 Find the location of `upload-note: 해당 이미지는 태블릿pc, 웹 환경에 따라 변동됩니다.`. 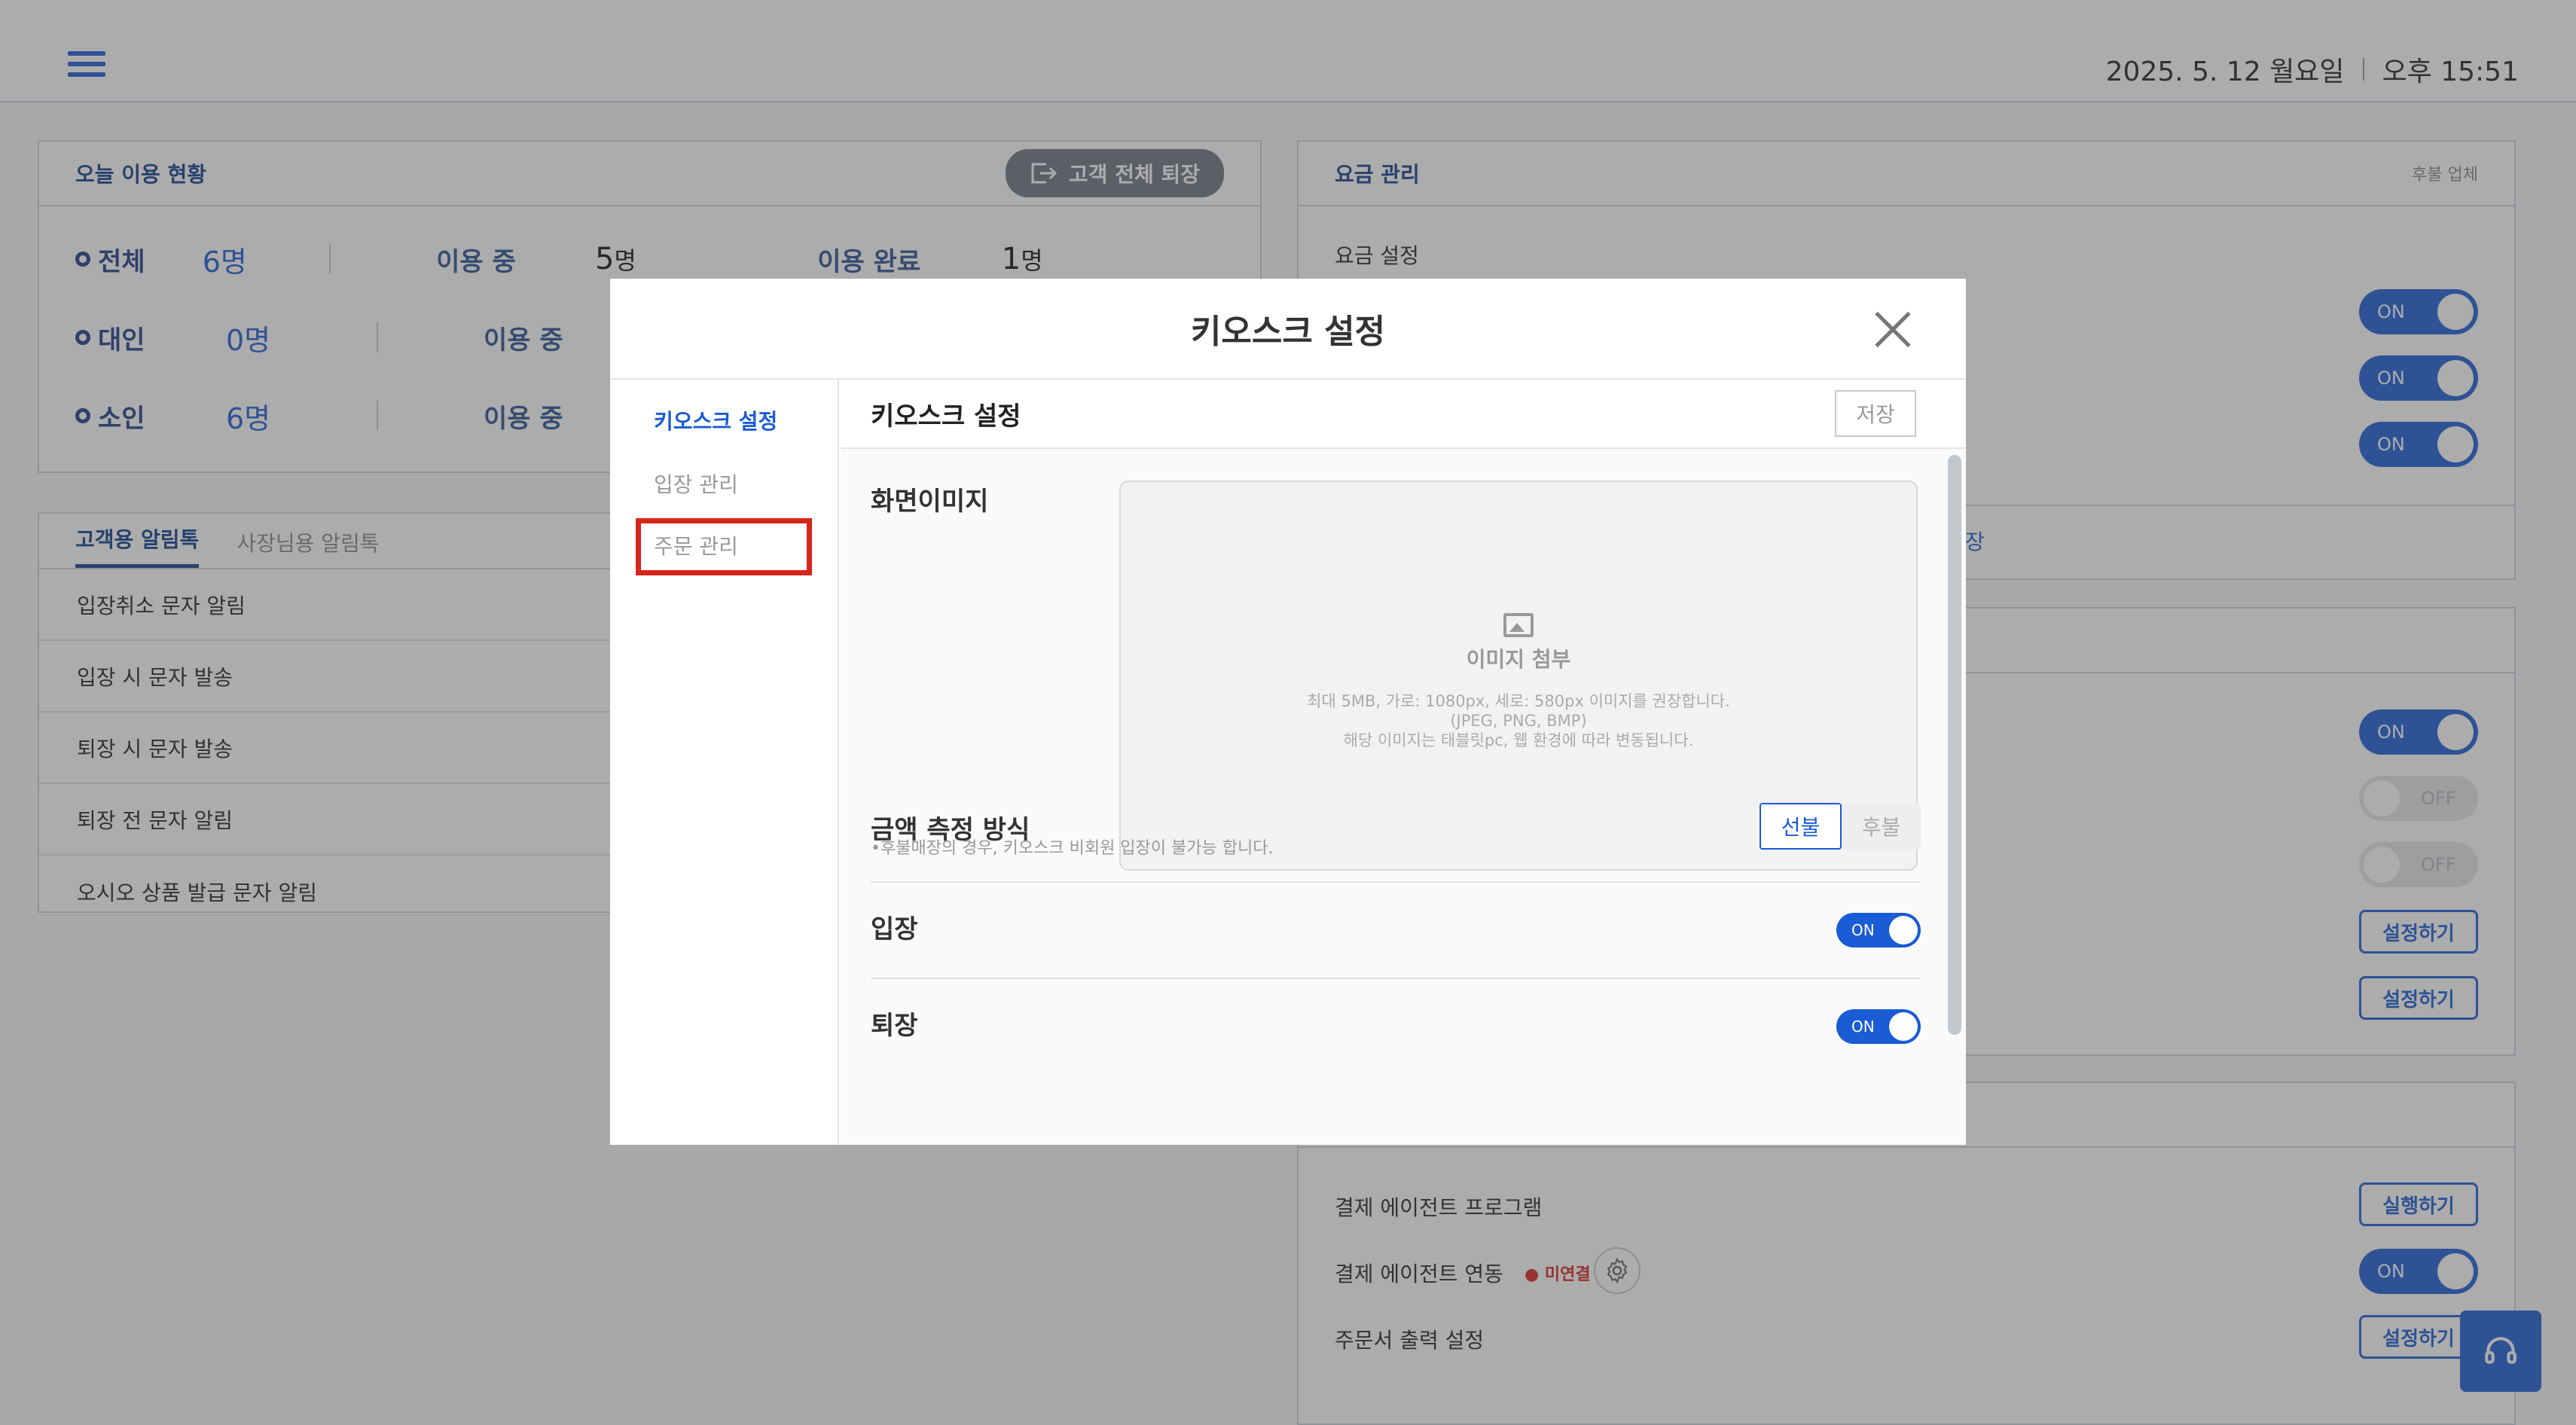

upload-note: 해당 이미지는 태블릿pc, 웹 환경에 따라 변동됩니다. is located at coordinates (1519, 740).